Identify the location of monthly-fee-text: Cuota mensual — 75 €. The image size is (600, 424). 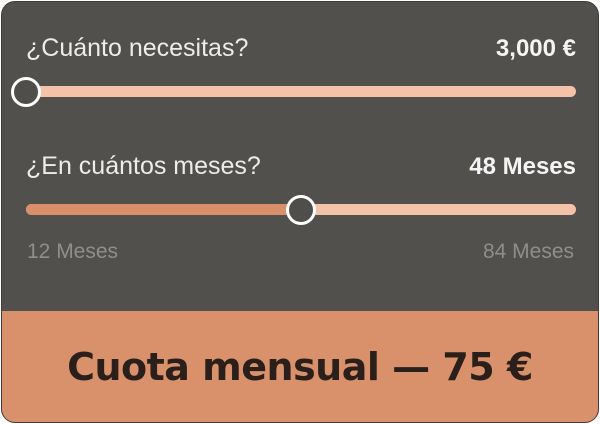
(300, 366).